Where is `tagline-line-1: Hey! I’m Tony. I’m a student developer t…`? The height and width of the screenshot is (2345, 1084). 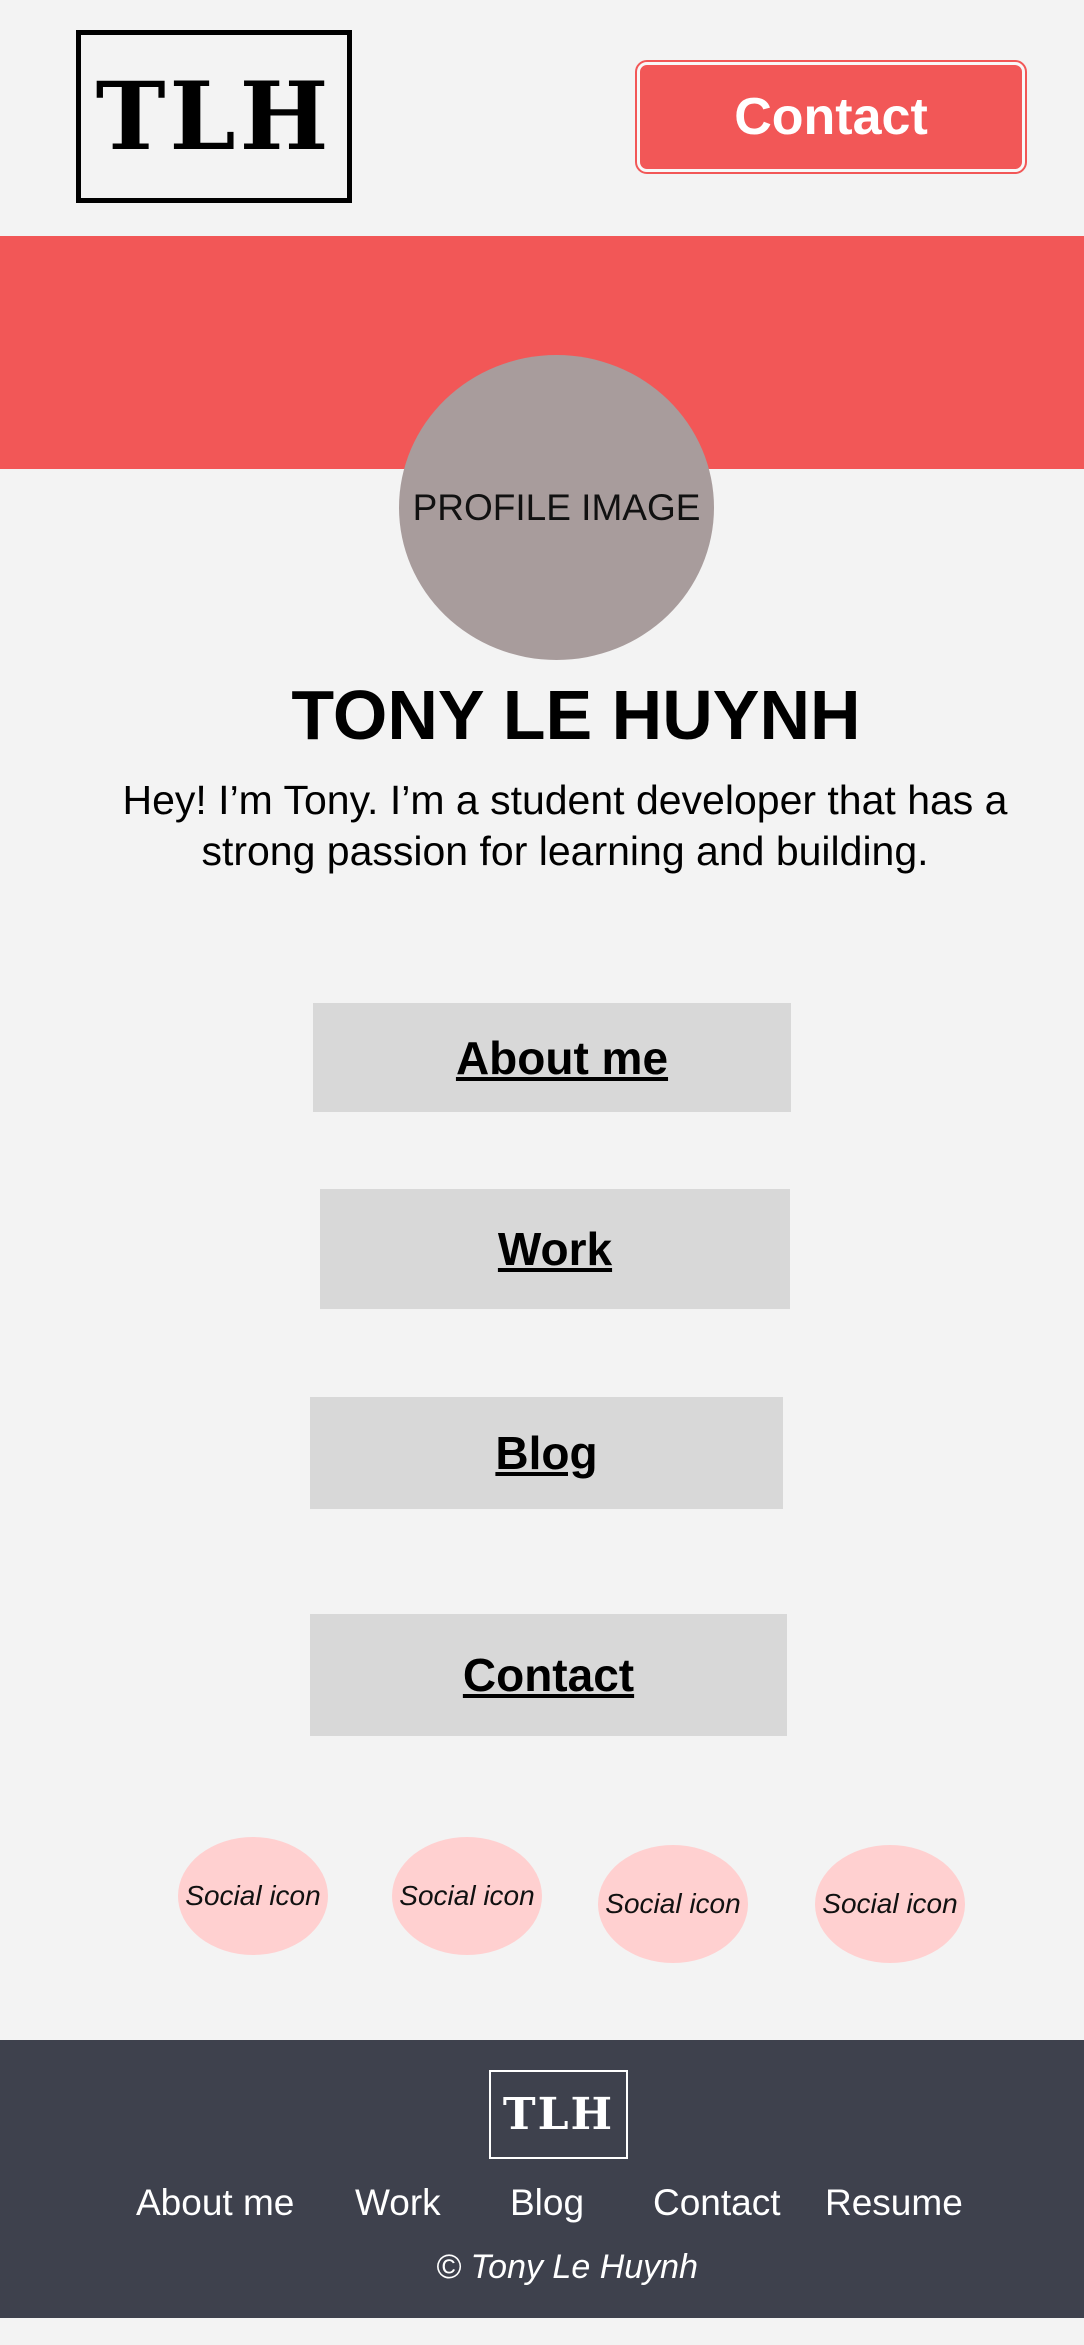
tagline-line-1: Hey! I’m Tony. I’m a student developer t… is located at coordinates (565, 800).